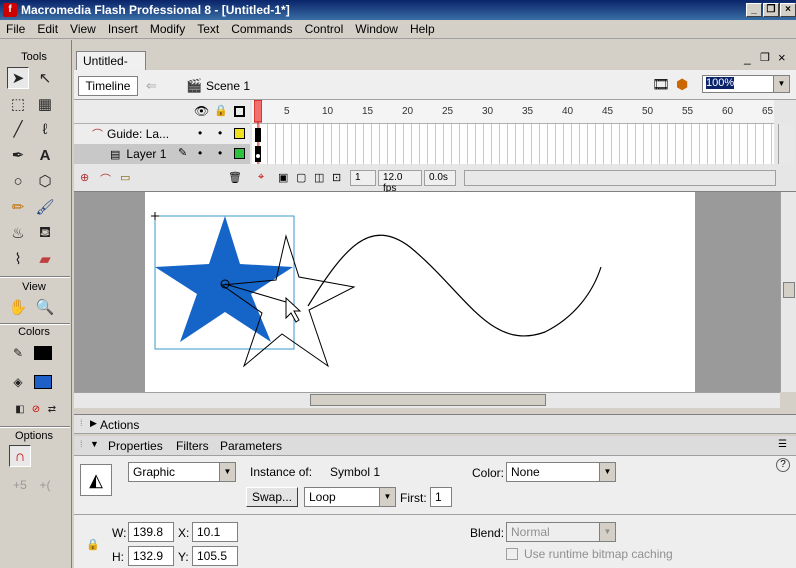 Image resolution: width=796 pixels, height=568 pixels. What do you see at coordinates (151, 532) in the screenshot?
I see `width-input: 139.8` at bounding box center [151, 532].